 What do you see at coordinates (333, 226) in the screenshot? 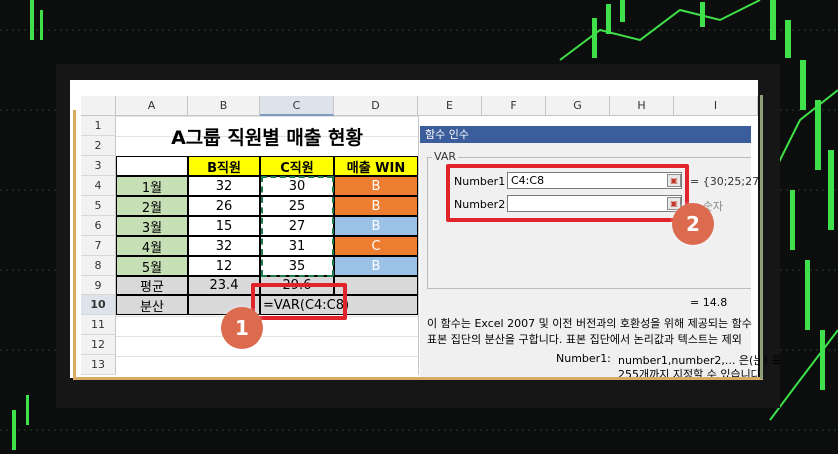
I see `selection-marquee-right` at bounding box center [333, 226].